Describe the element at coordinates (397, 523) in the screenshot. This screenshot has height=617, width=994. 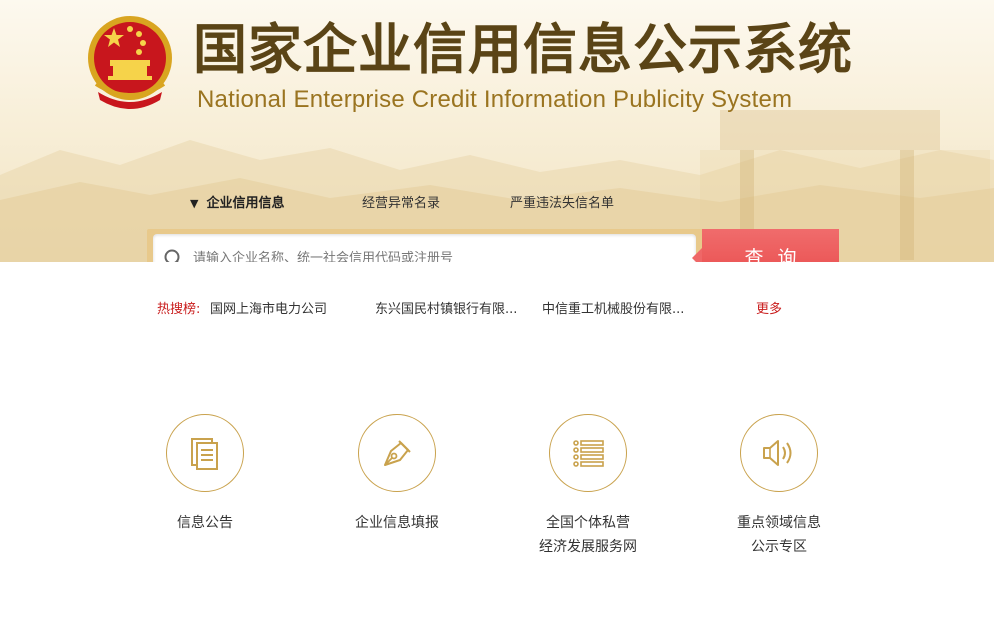
I see `service-label: 企业信息填报` at that location.